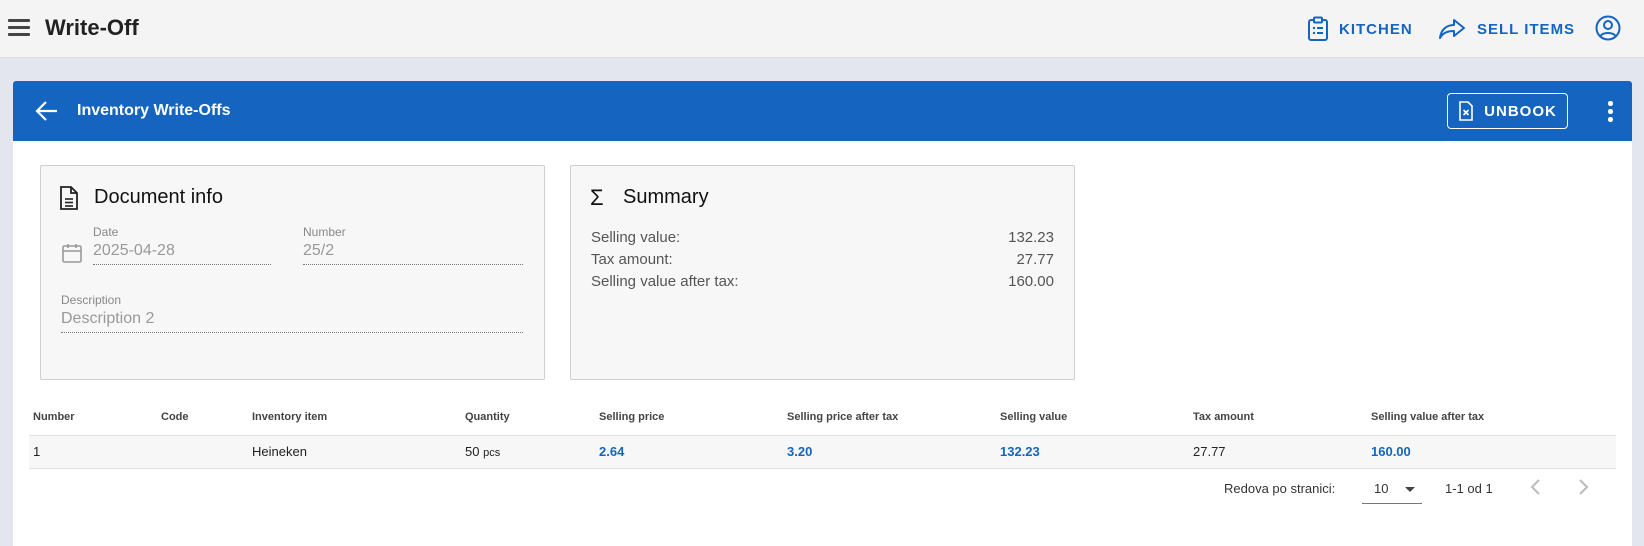 This screenshot has height=546, width=1644. Describe the element at coordinates (1452, 29) in the screenshot. I see `share-arrow-icon` at that location.